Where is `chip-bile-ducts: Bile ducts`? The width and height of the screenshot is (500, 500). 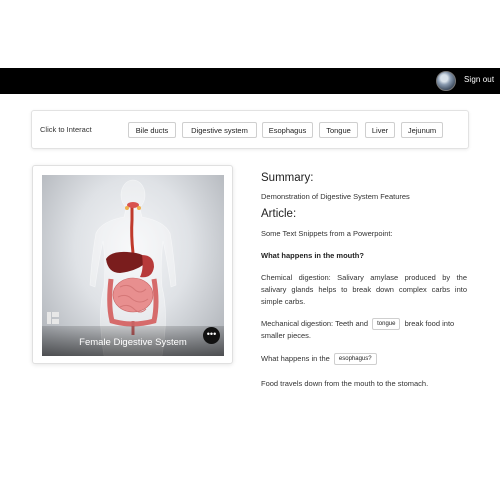 chip-bile-ducts: Bile ducts is located at coordinates (152, 130).